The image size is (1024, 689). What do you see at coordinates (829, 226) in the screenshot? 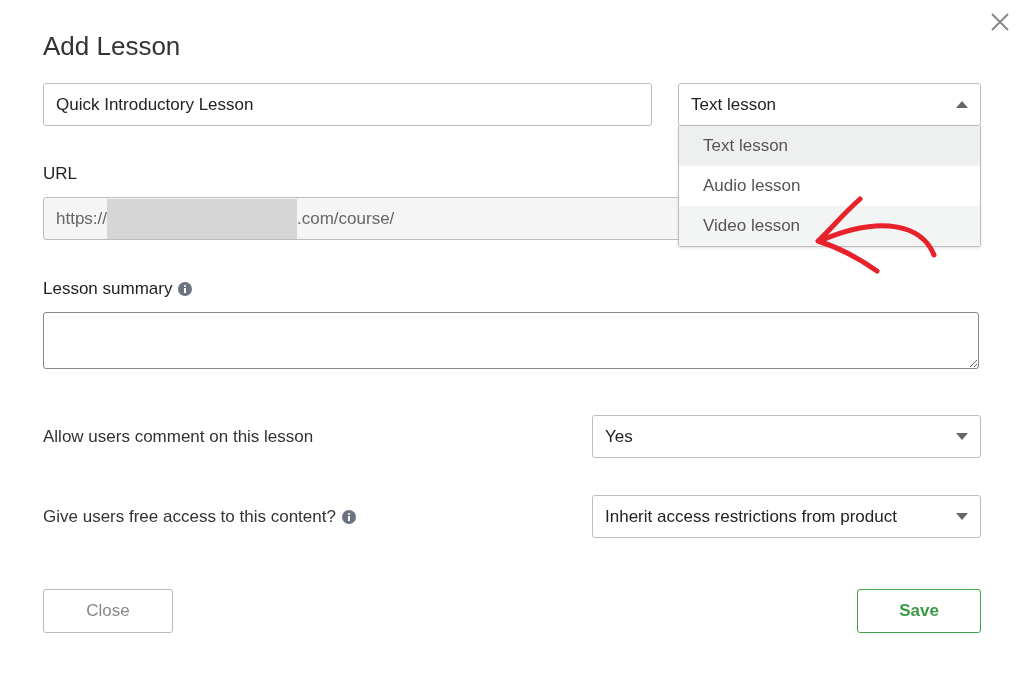
I see `menu-option: Video lesson` at bounding box center [829, 226].